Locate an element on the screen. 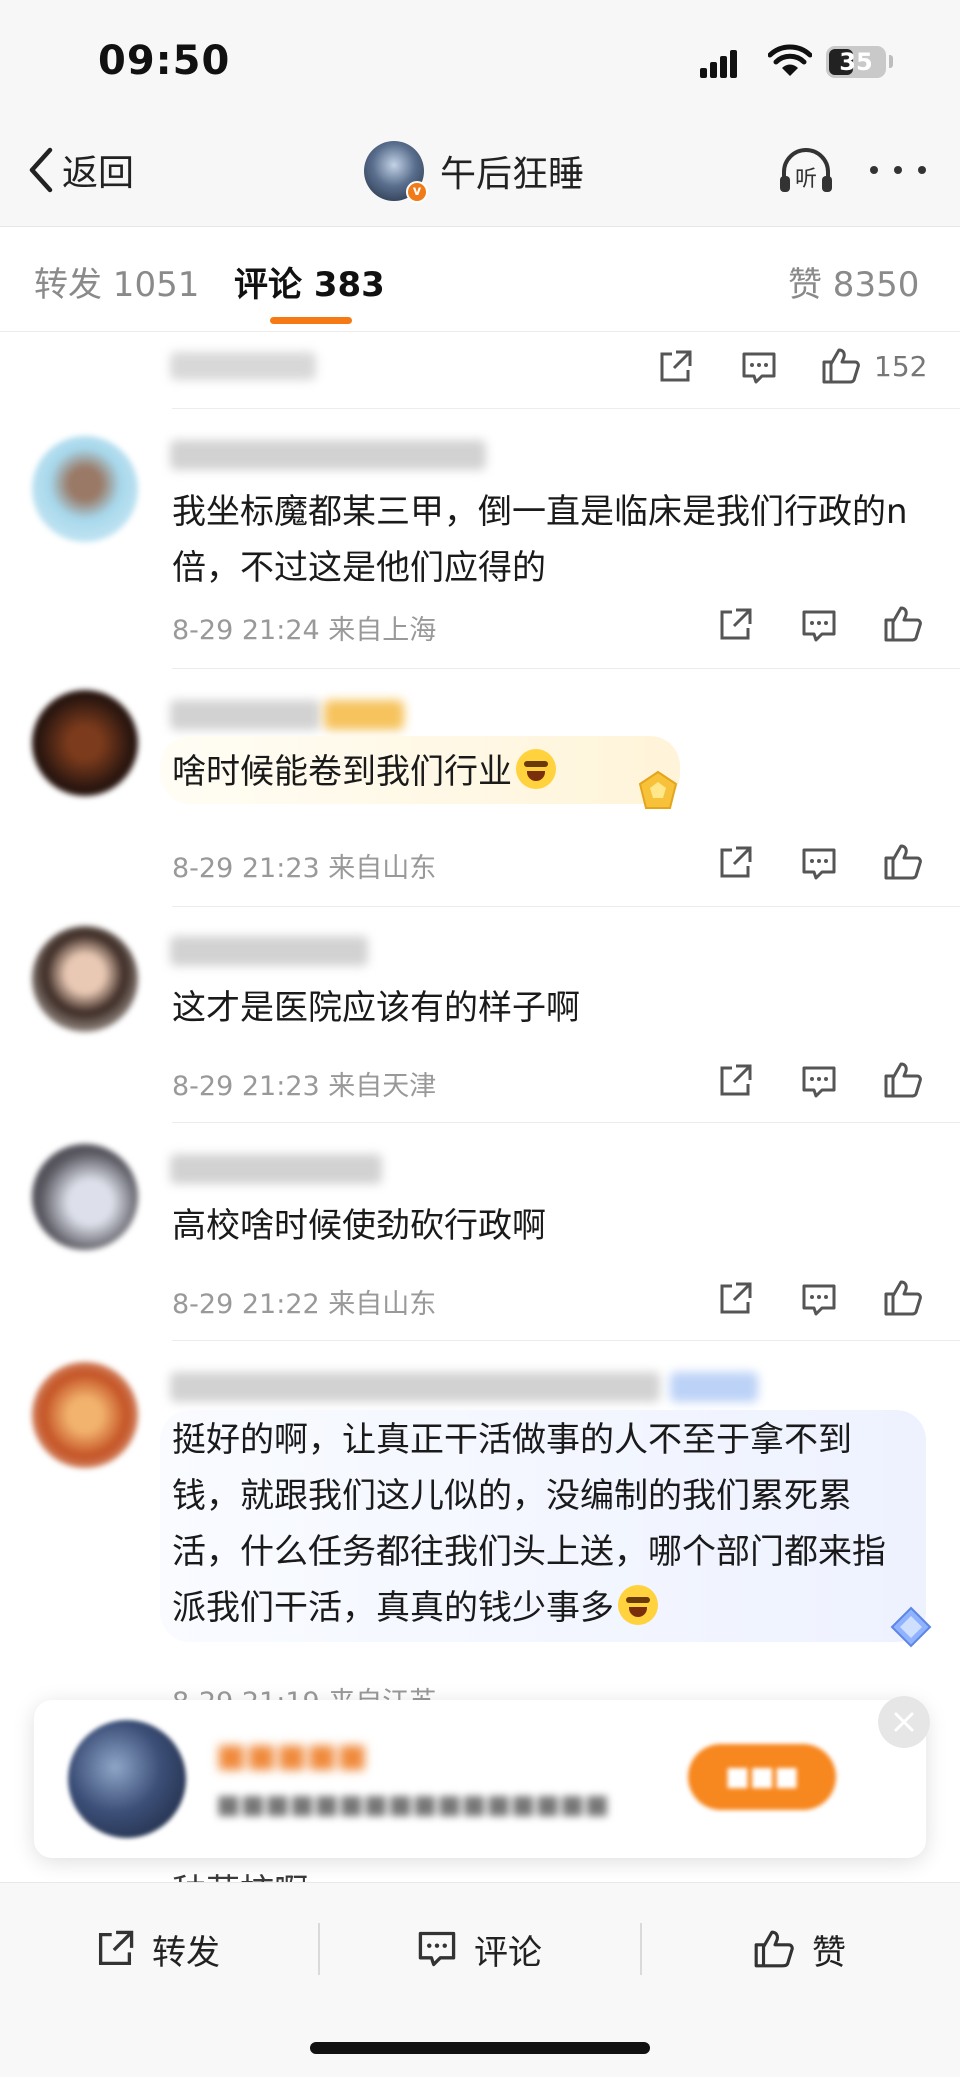  gold-badge-icon is located at coordinates (658, 789).